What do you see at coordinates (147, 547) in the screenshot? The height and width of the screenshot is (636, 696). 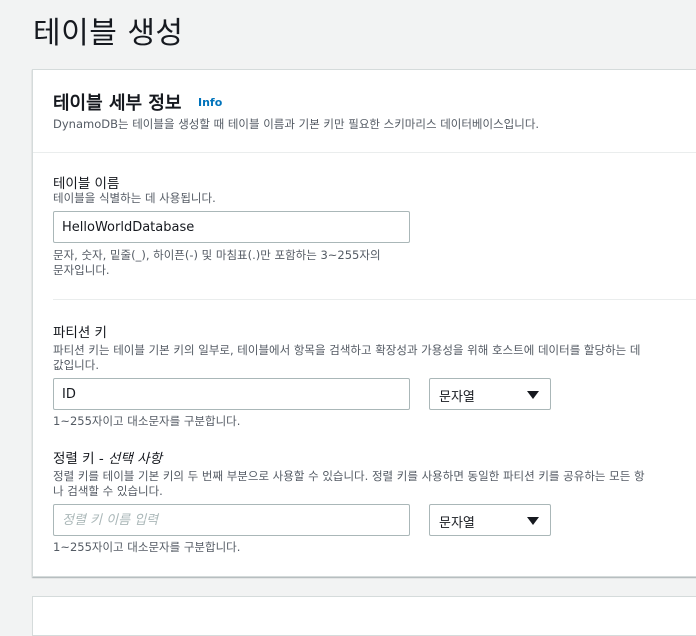 I see `sort-key-hint: 1~255자이고 대소문자를 구분합니다.` at bounding box center [147, 547].